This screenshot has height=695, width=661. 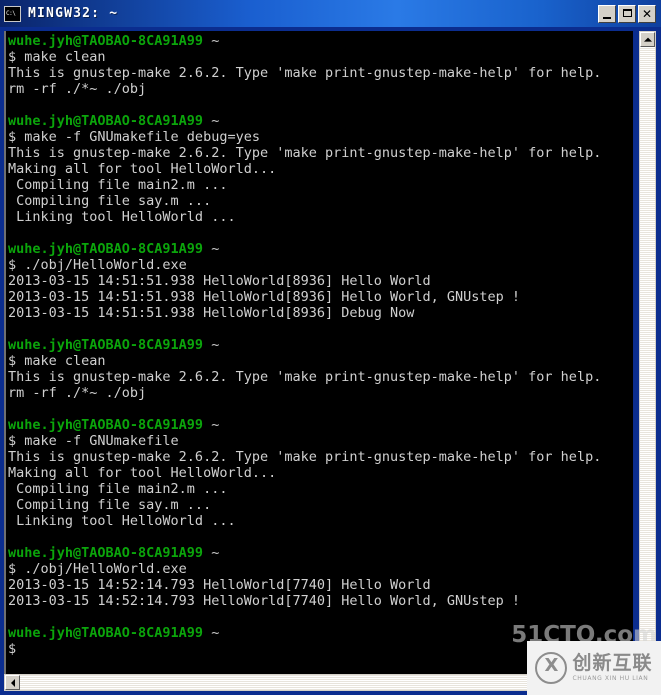 I want to click on chevron-up-icon, so click(x=647, y=39).